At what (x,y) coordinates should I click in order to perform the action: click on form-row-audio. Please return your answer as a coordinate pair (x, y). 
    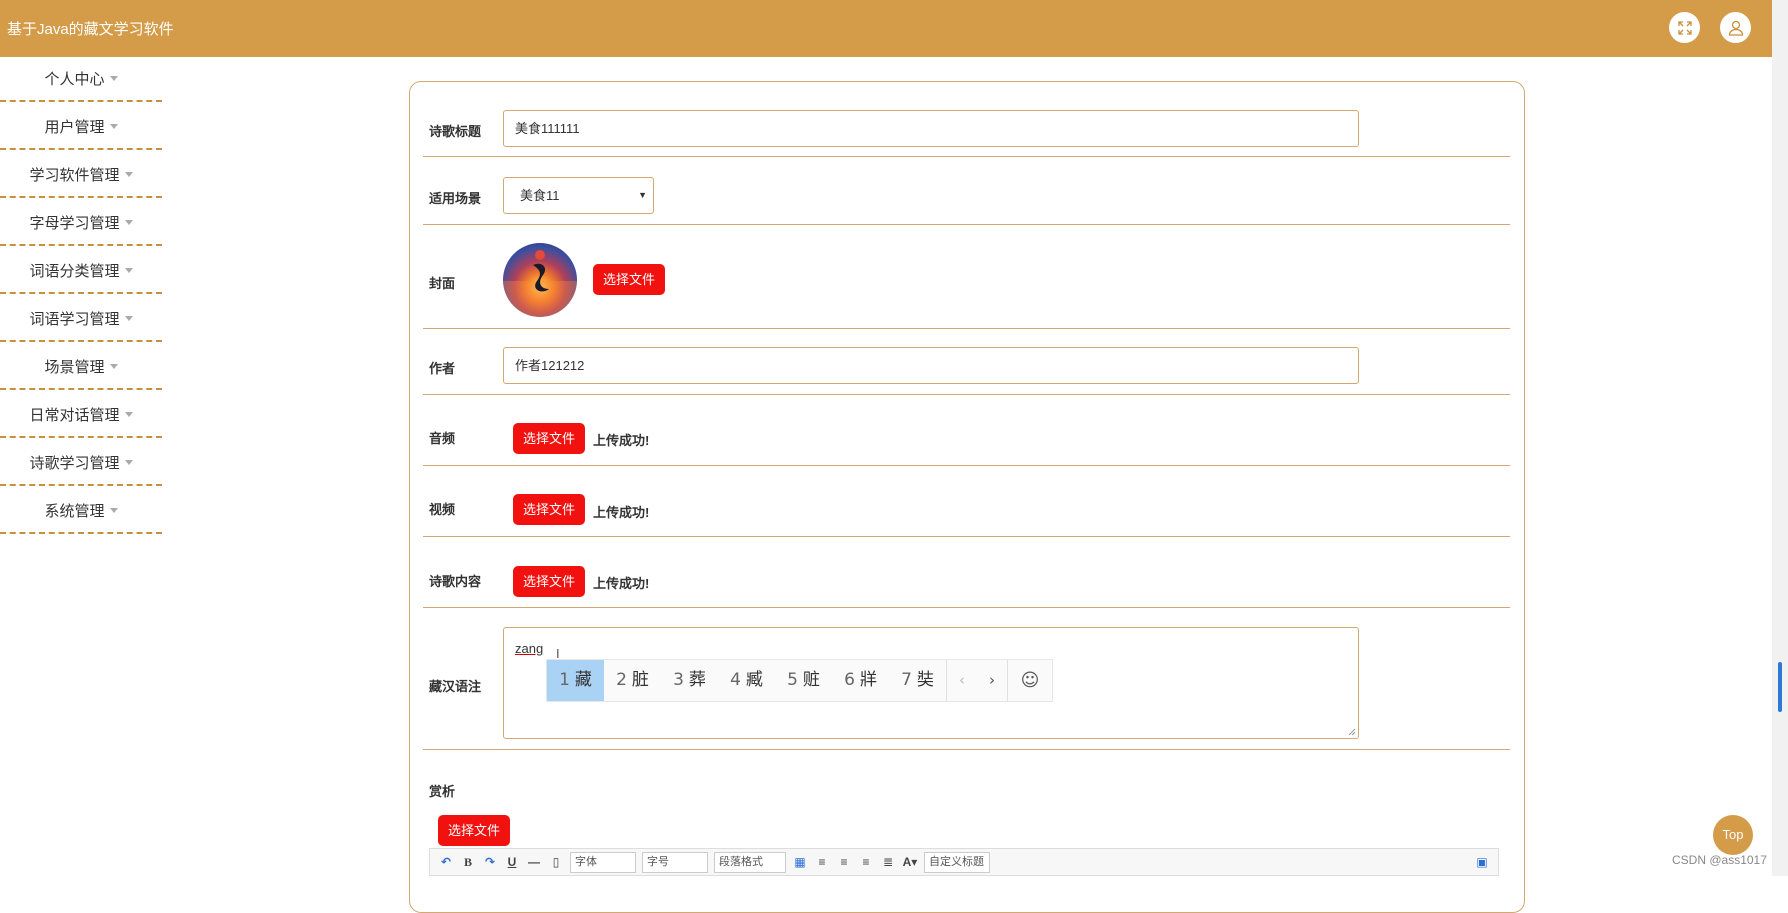
    Looking at the image, I should click on (966, 430).